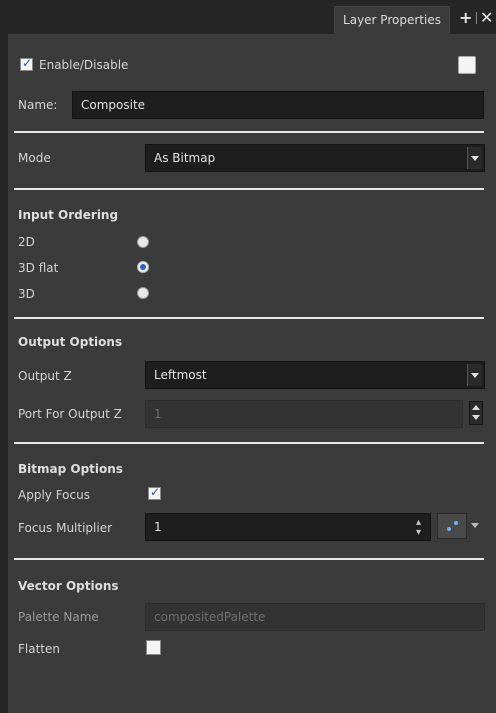  What do you see at coordinates (153, 647) in the screenshot?
I see `flatten-checkbox` at bounding box center [153, 647].